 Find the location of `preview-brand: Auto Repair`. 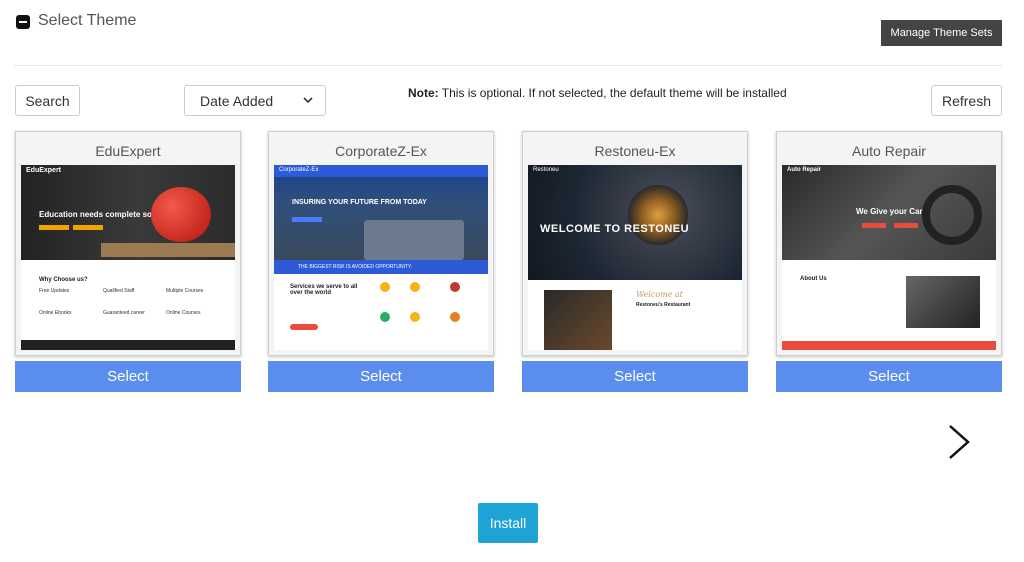

preview-brand: Auto Repair is located at coordinates (804, 170).